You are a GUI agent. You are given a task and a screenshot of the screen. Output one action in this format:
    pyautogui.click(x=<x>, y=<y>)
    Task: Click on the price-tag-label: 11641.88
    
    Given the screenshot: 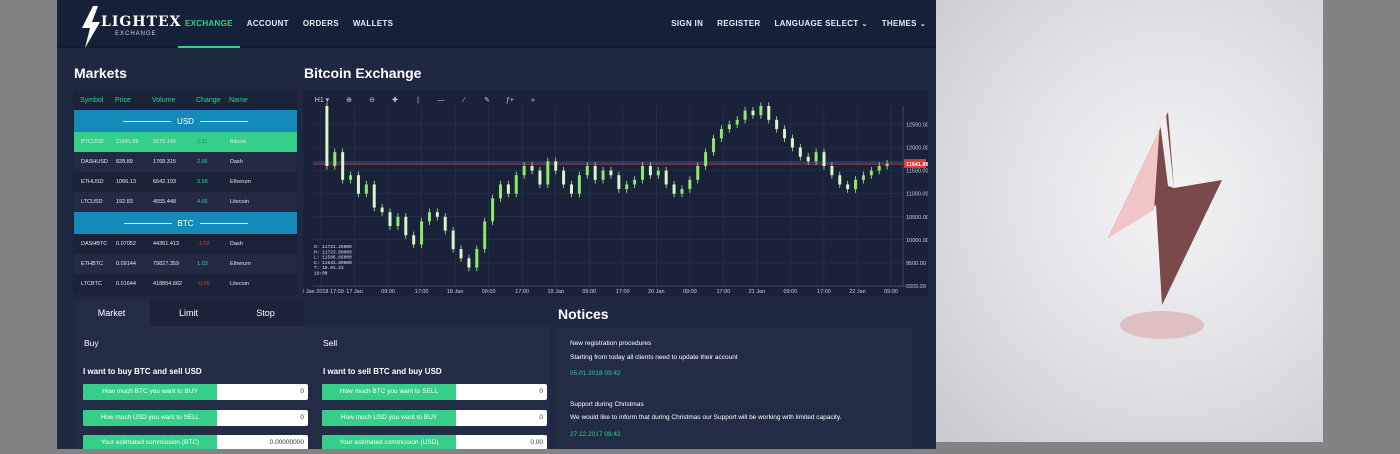 What is the action you would take?
    pyautogui.click(x=917, y=165)
    